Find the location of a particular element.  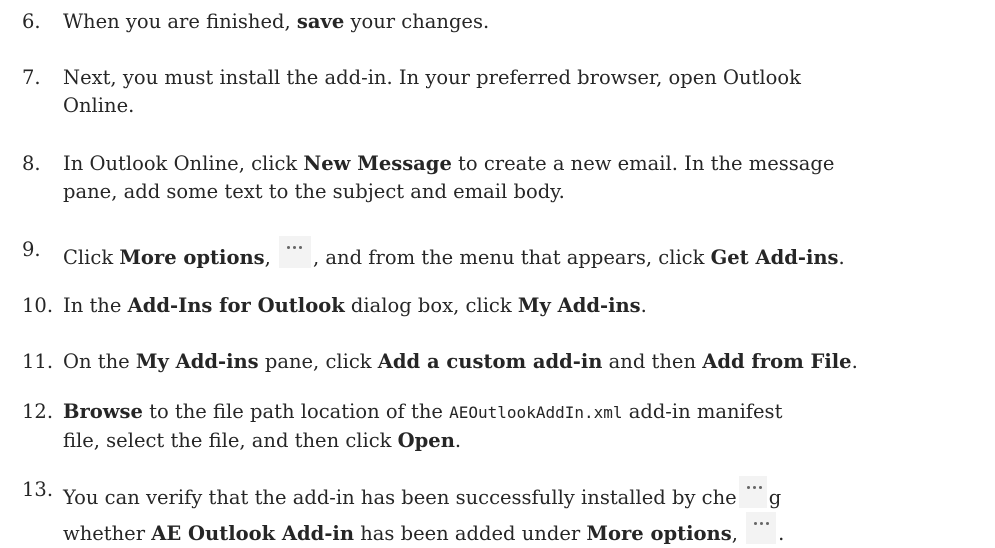

bold-text: Browse is located at coordinates (103, 411).